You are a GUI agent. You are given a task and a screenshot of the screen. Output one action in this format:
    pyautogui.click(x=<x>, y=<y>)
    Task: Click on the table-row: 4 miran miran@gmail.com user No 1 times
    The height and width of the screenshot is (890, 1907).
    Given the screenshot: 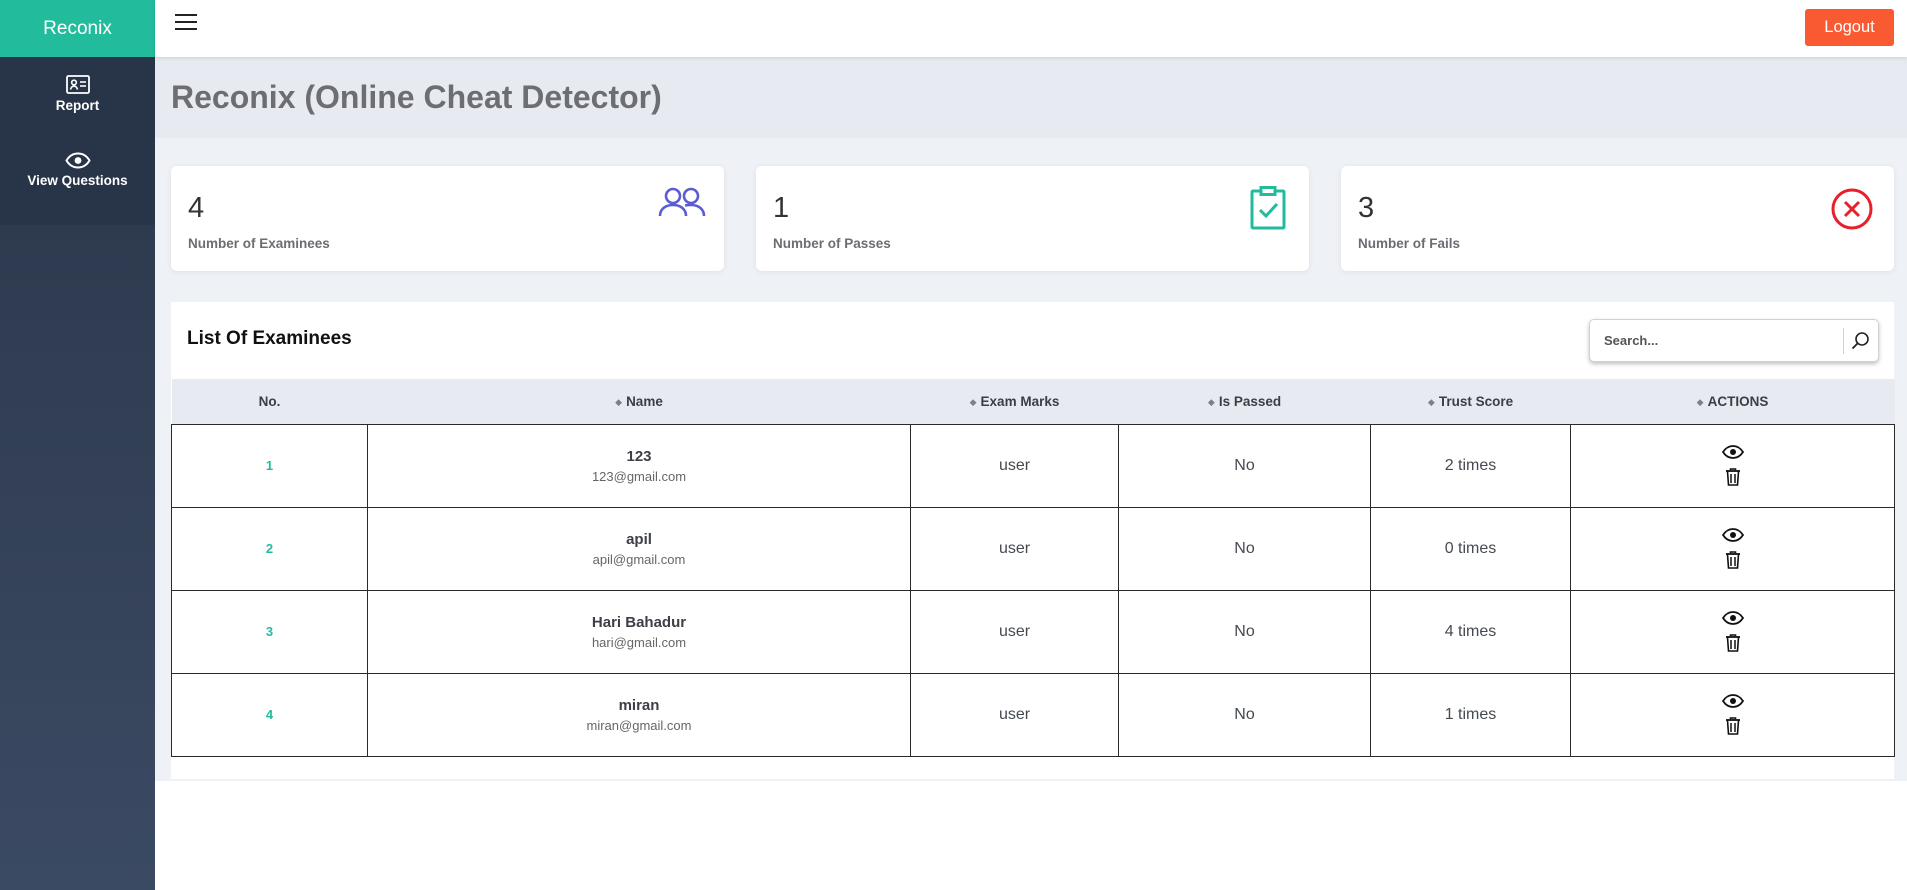 What is the action you would take?
    pyautogui.click(x=1033, y=714)
    